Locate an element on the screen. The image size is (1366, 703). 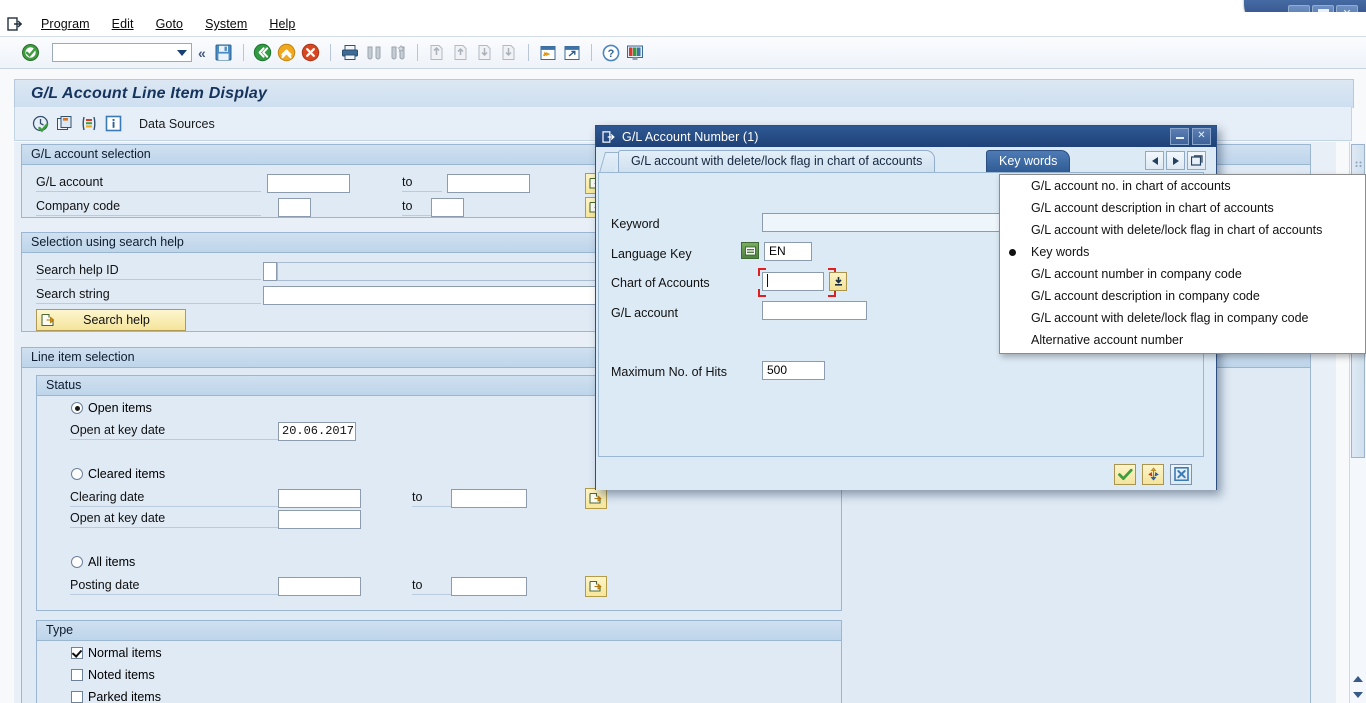
selection-options-button is located at coordinates (89, 124).